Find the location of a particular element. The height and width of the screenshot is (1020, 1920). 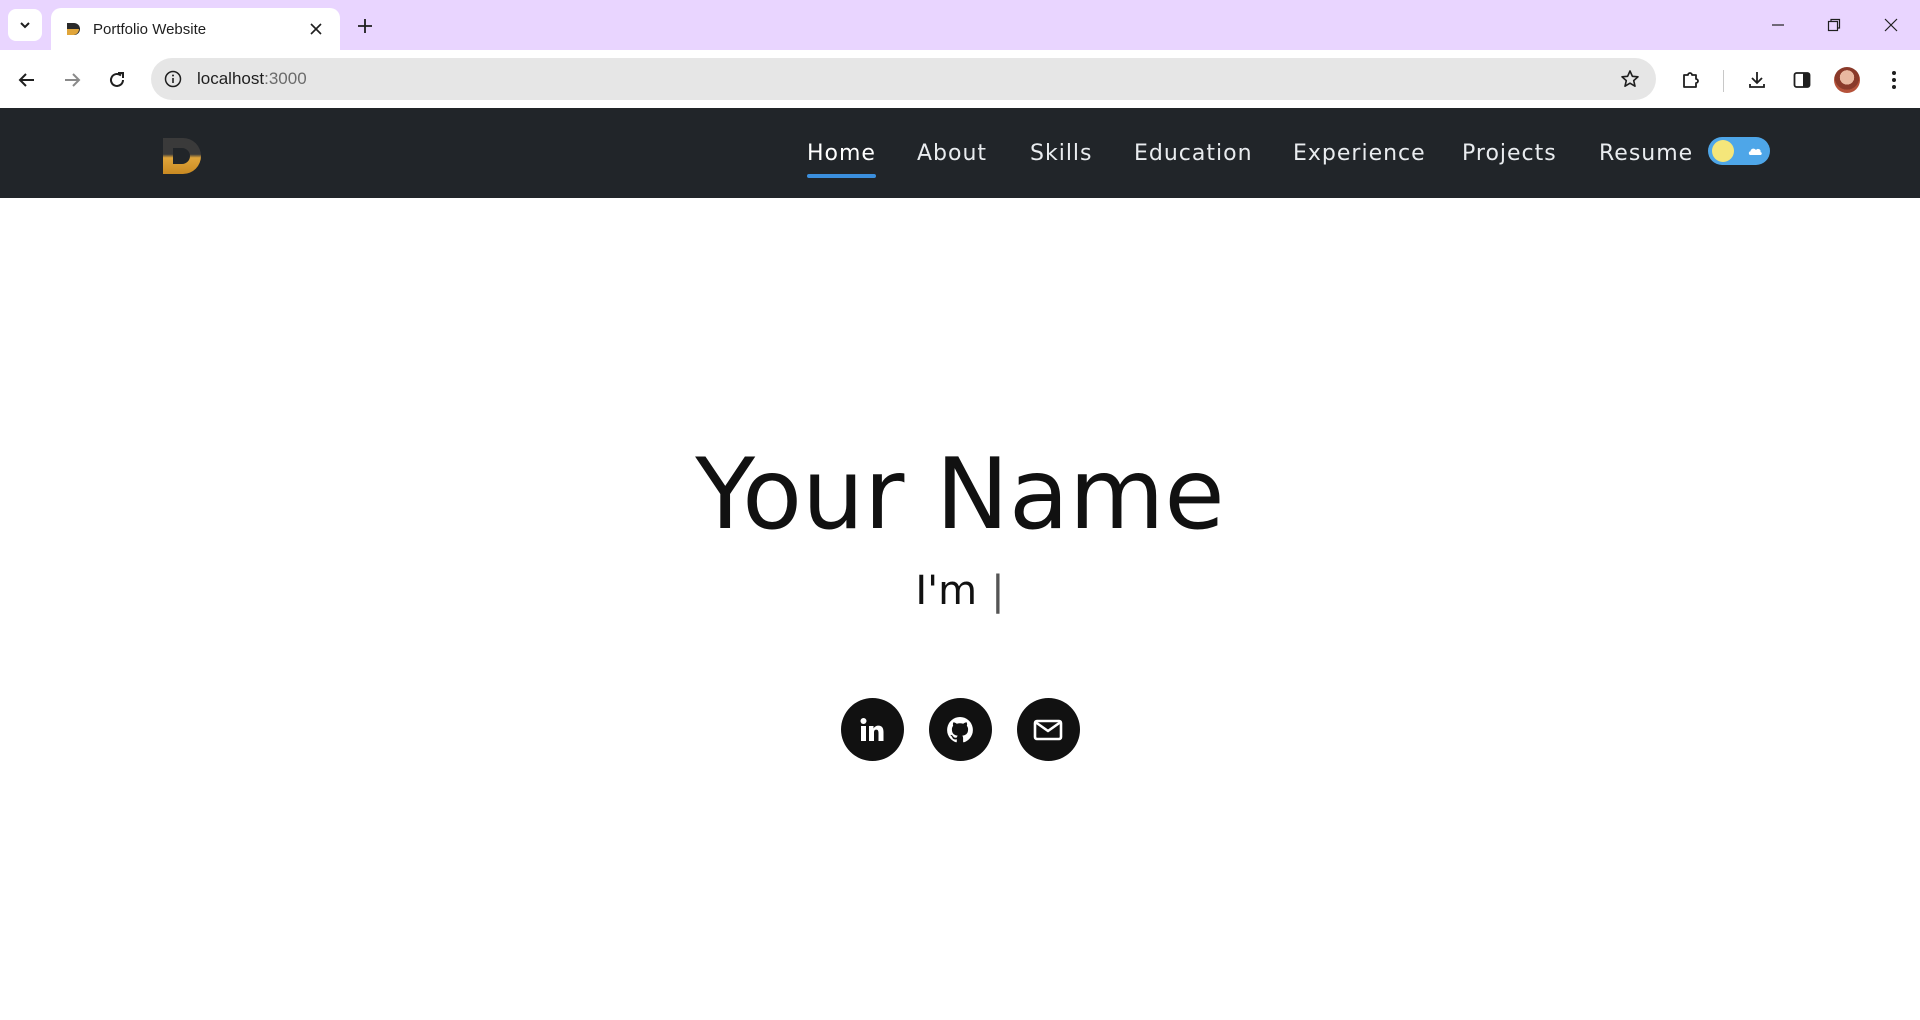

nav-link-label: About is located at coordinates (952, 153).